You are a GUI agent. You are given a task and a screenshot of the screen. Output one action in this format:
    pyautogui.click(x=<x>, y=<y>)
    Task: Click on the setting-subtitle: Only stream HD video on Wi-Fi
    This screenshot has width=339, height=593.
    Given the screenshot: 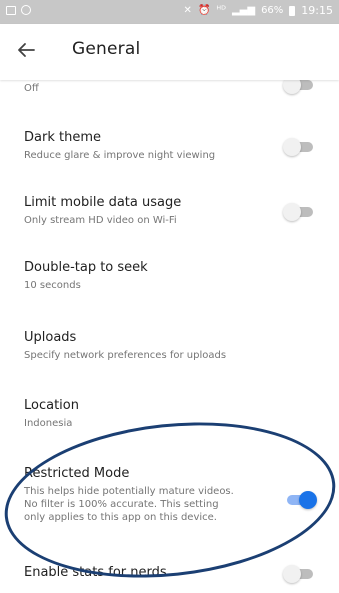 What is the action you would take?
    pyautogui.click(x=100, y=220)
    